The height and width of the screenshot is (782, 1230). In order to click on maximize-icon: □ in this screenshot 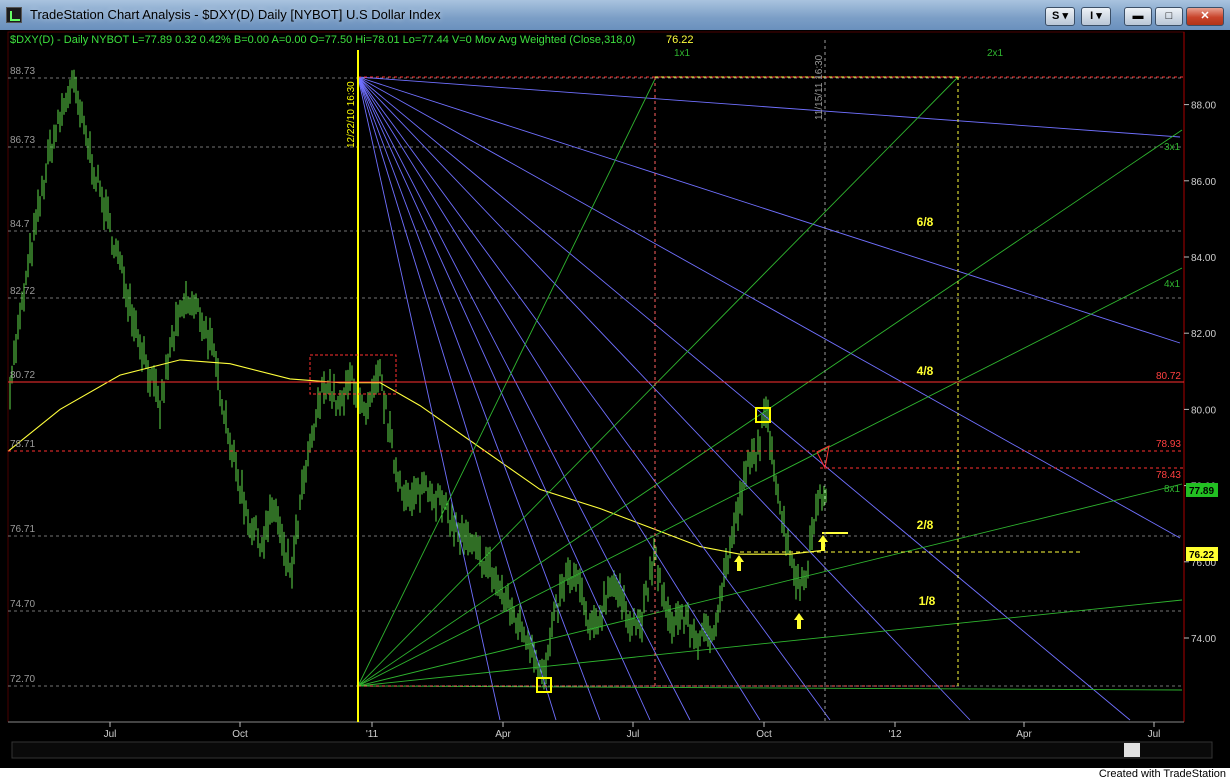, I will do `click(1169, 16)`.